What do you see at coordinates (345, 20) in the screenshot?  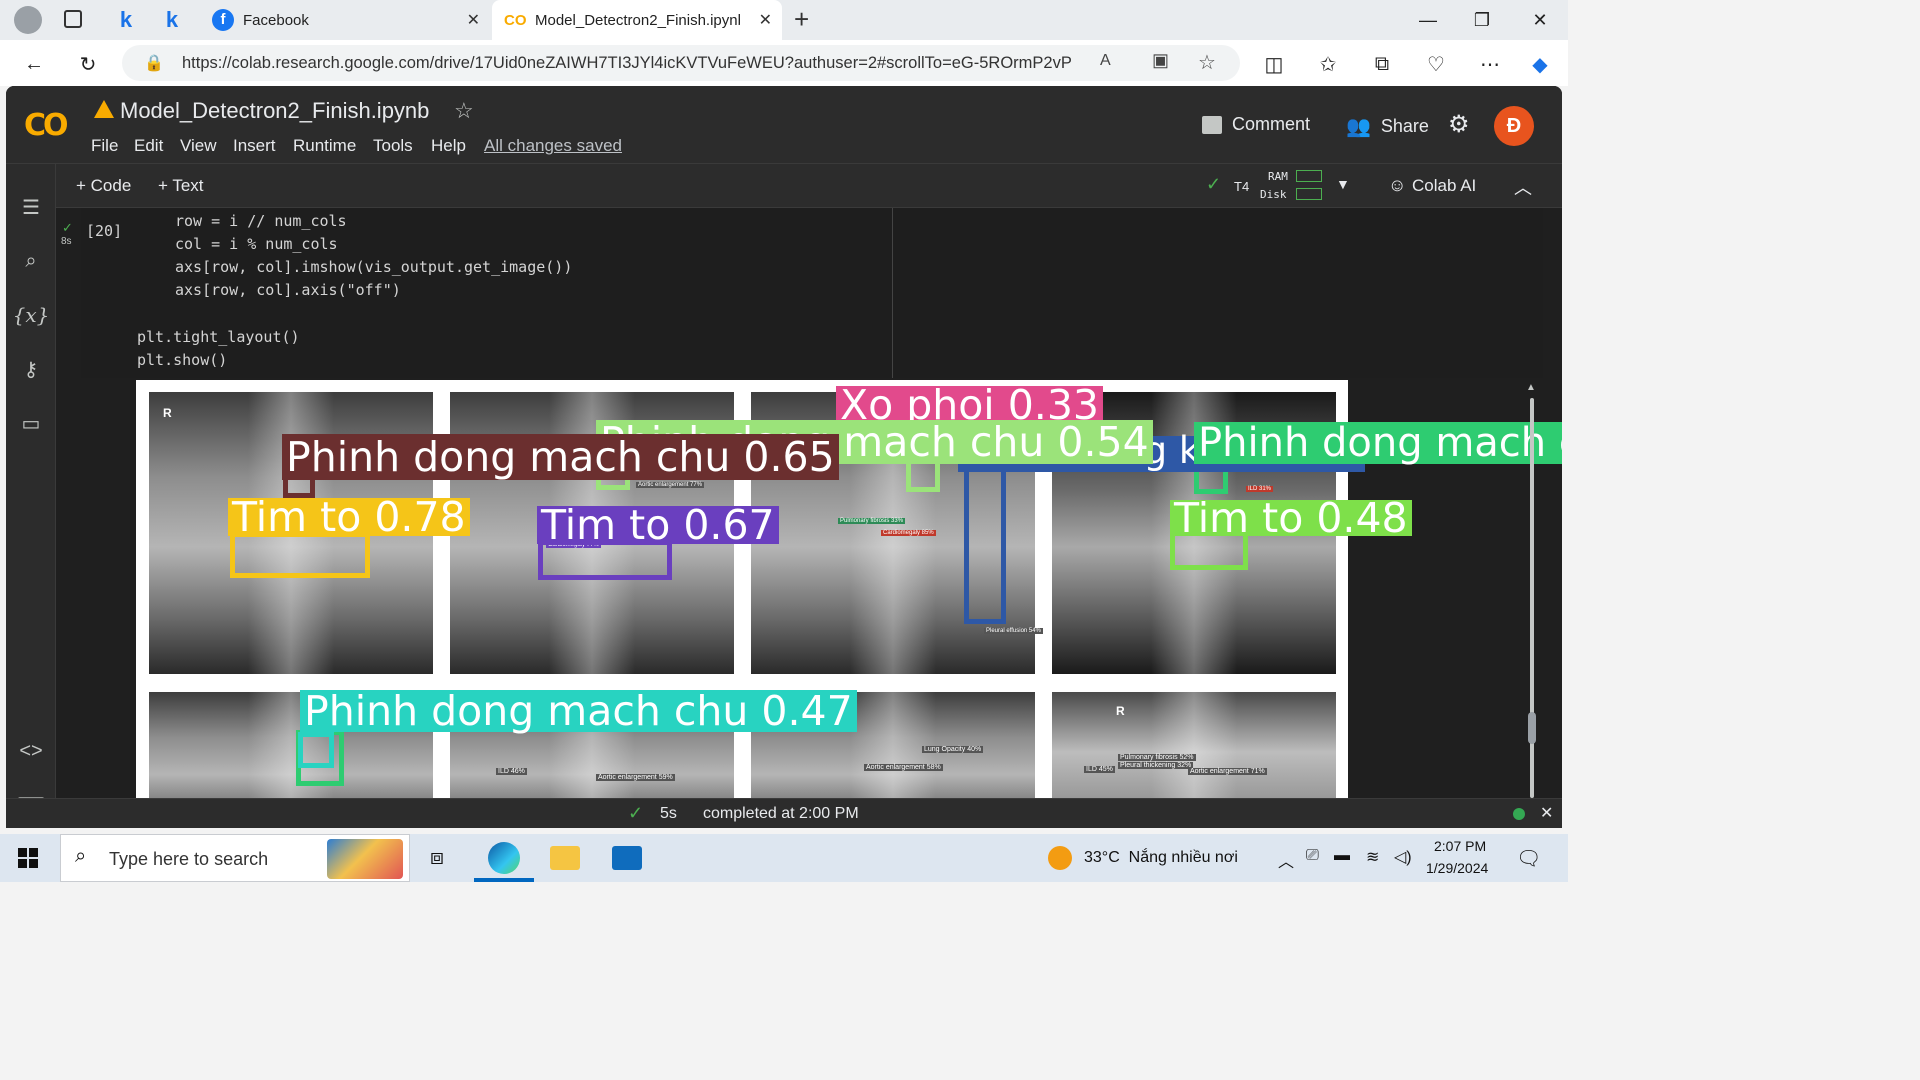 I see `tab-facebook: f Facebook ✕` at bounding box center [345, 20].